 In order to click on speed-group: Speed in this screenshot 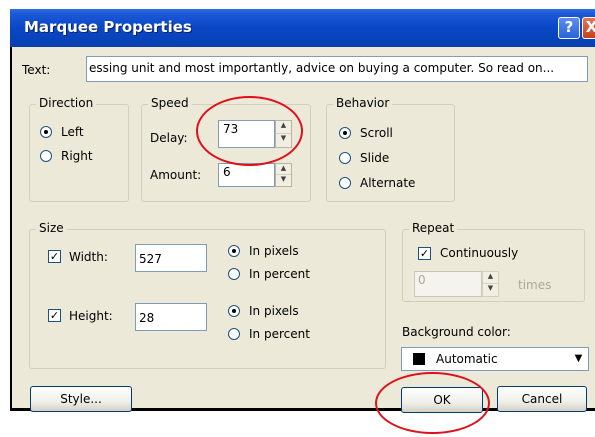, I will do `click(226, 149)`.